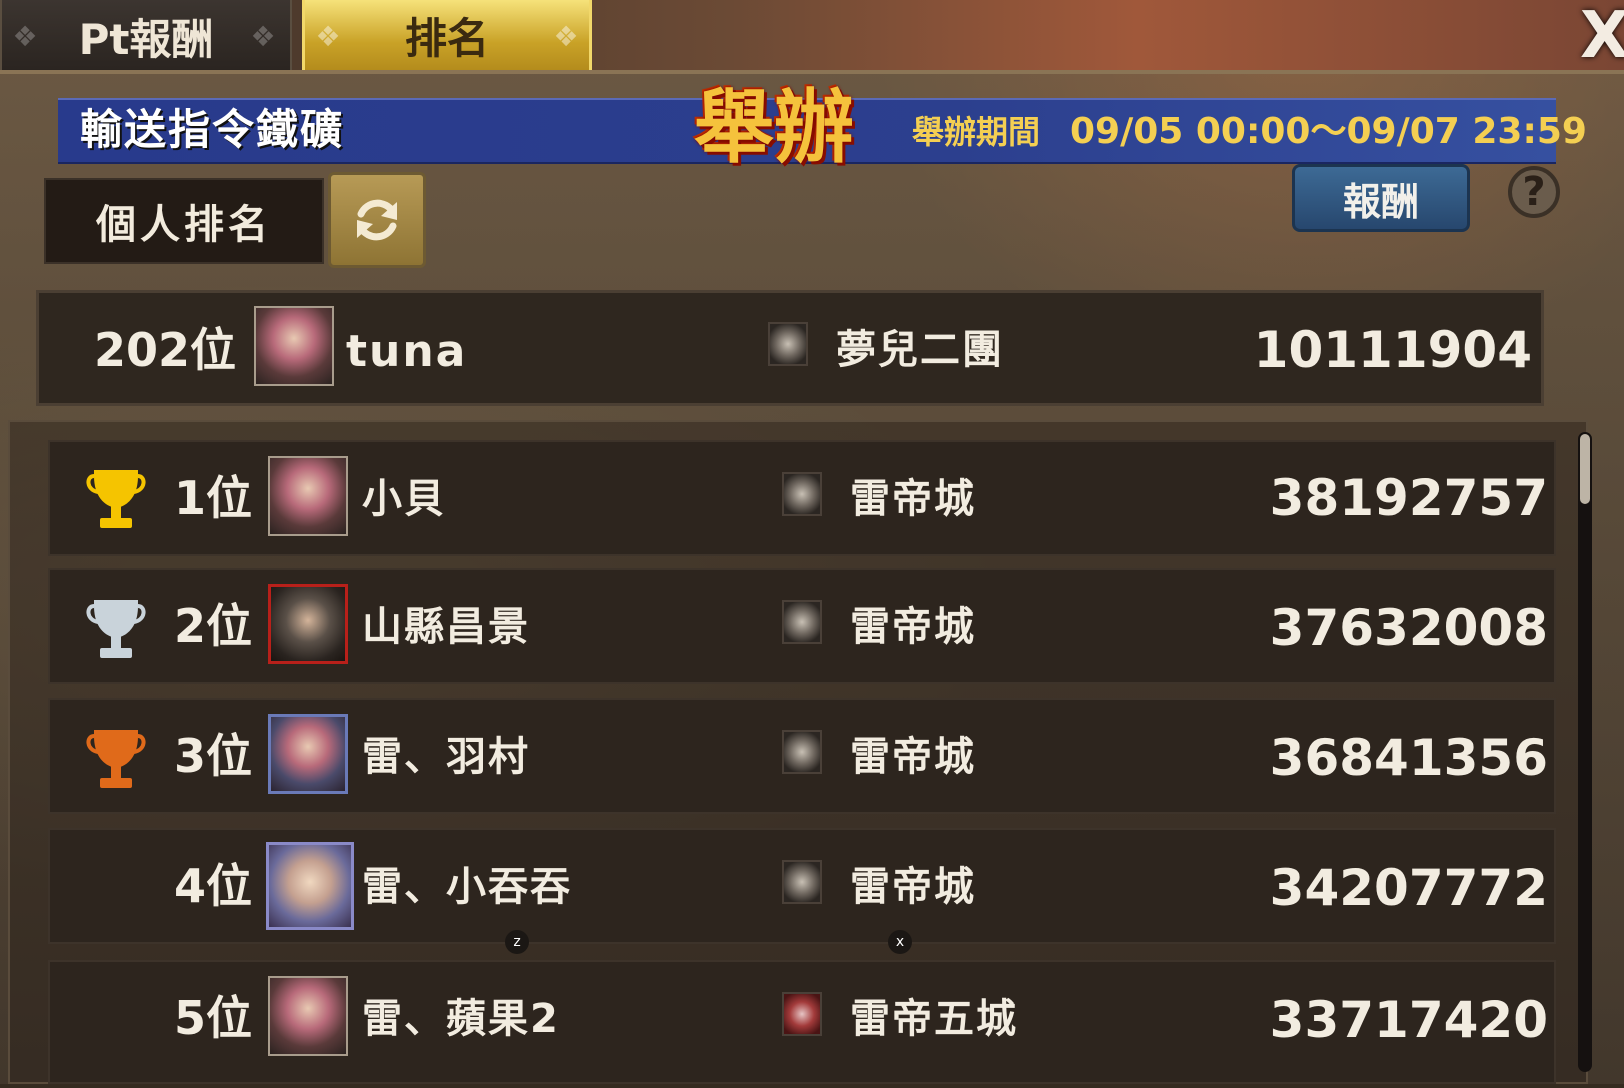 This screenshot has height=1088, width=1624. I want to click on my-avatar, so click(294, 346).